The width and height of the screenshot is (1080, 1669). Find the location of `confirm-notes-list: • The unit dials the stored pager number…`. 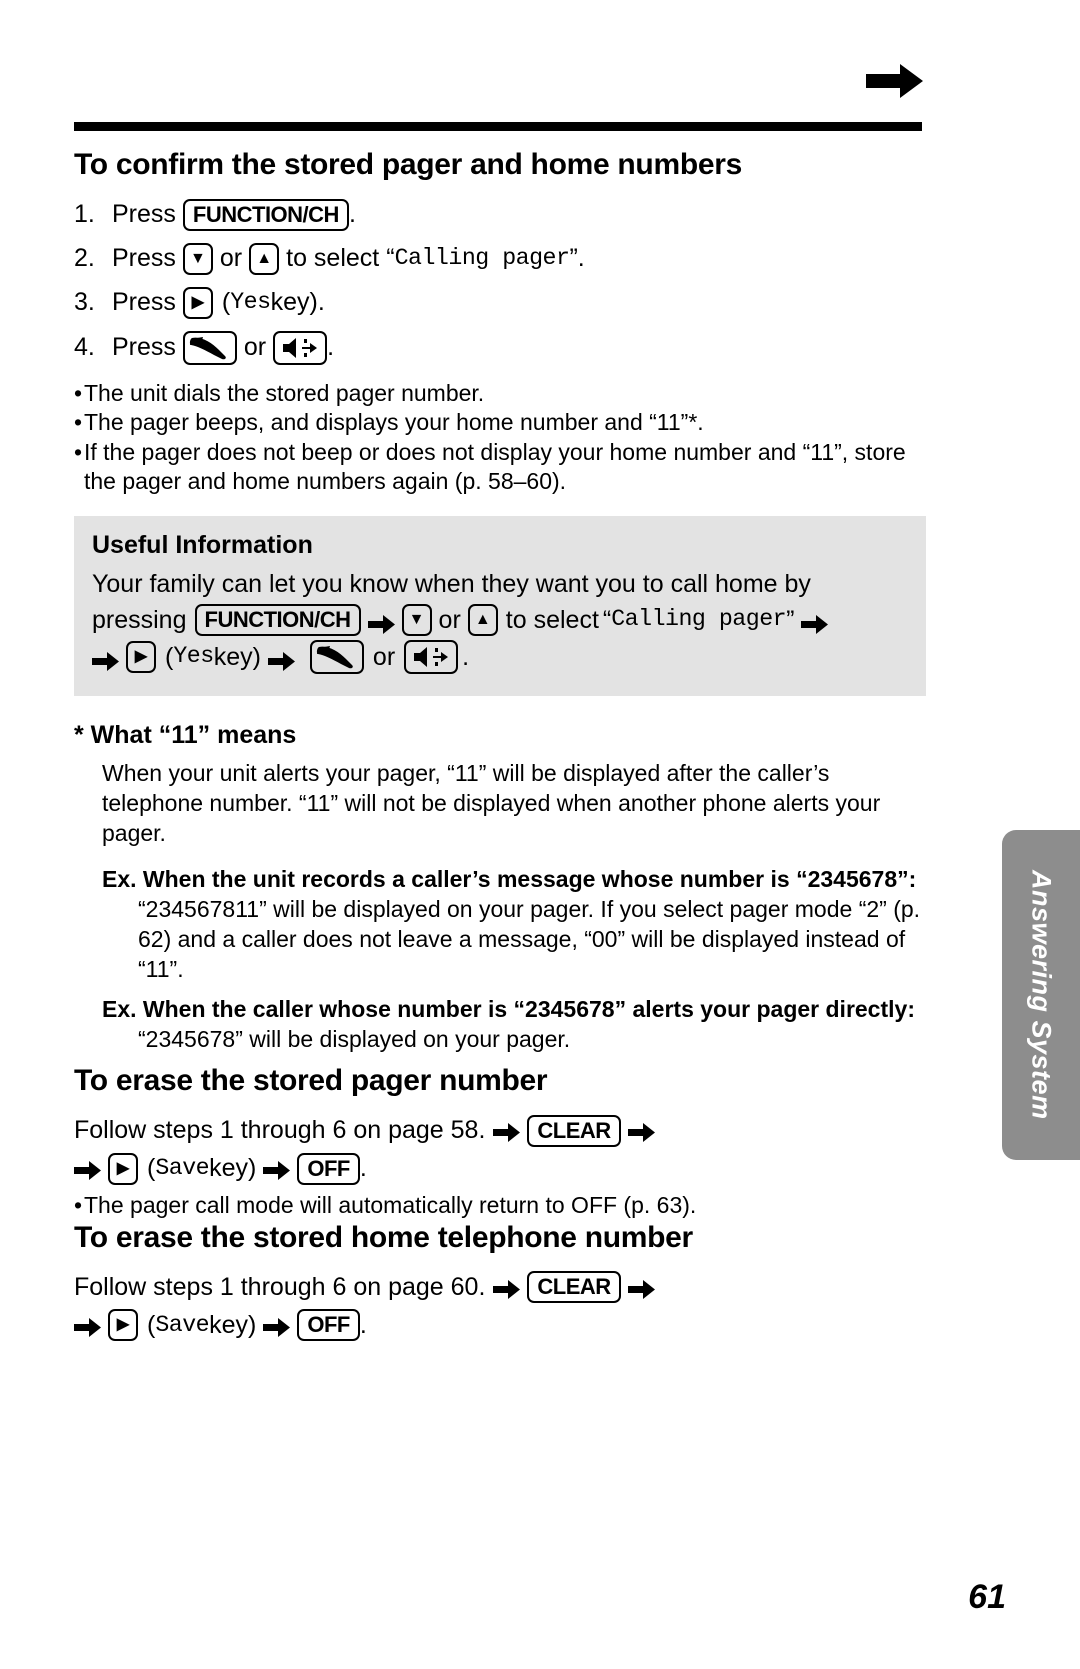

confirm-notes-list: • The unit dials the stored pager number… is located at coordinates (500, 438).